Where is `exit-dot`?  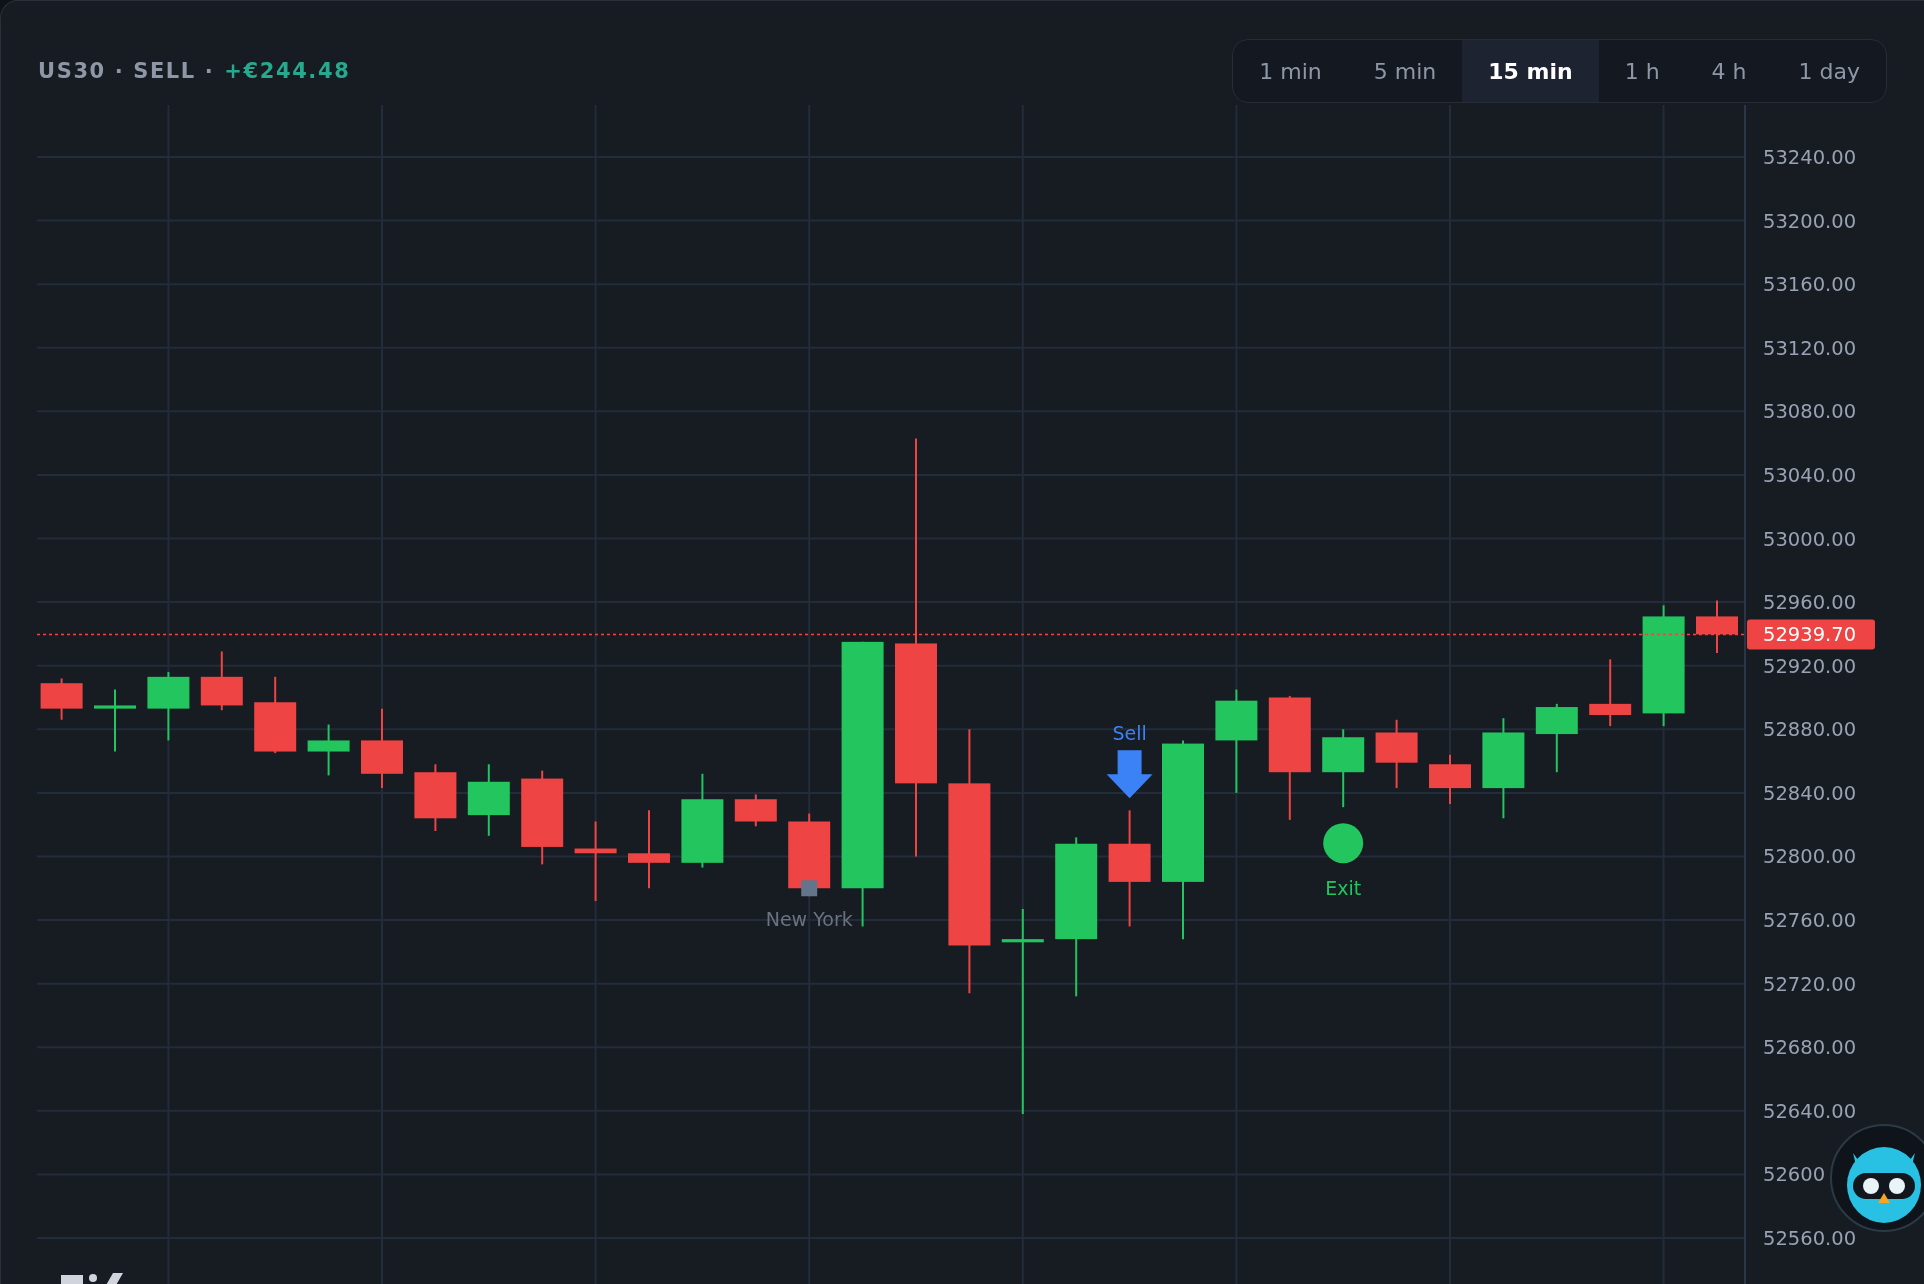 exit-dot is located at coordinates (1343, 843).